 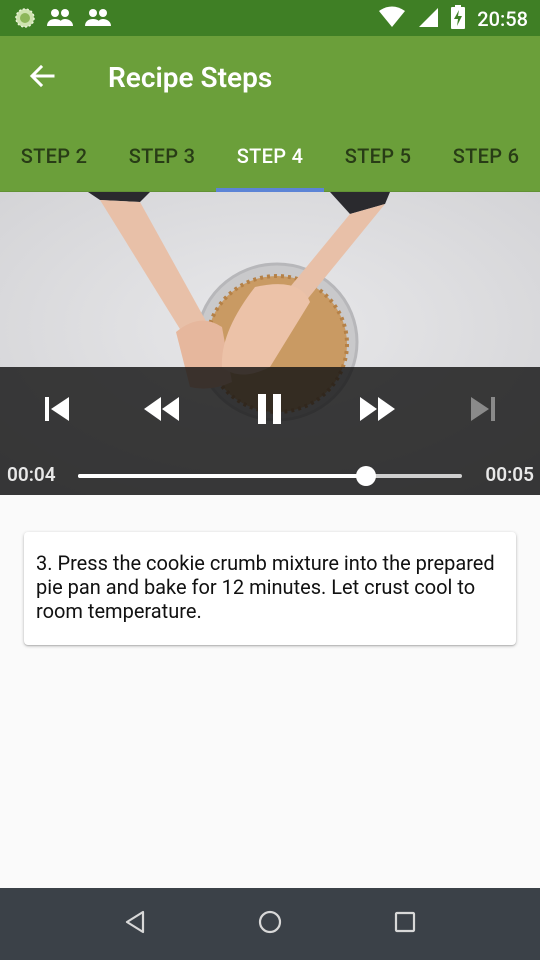 I want to click on app-notification-icon, so click(x=25, y=20).